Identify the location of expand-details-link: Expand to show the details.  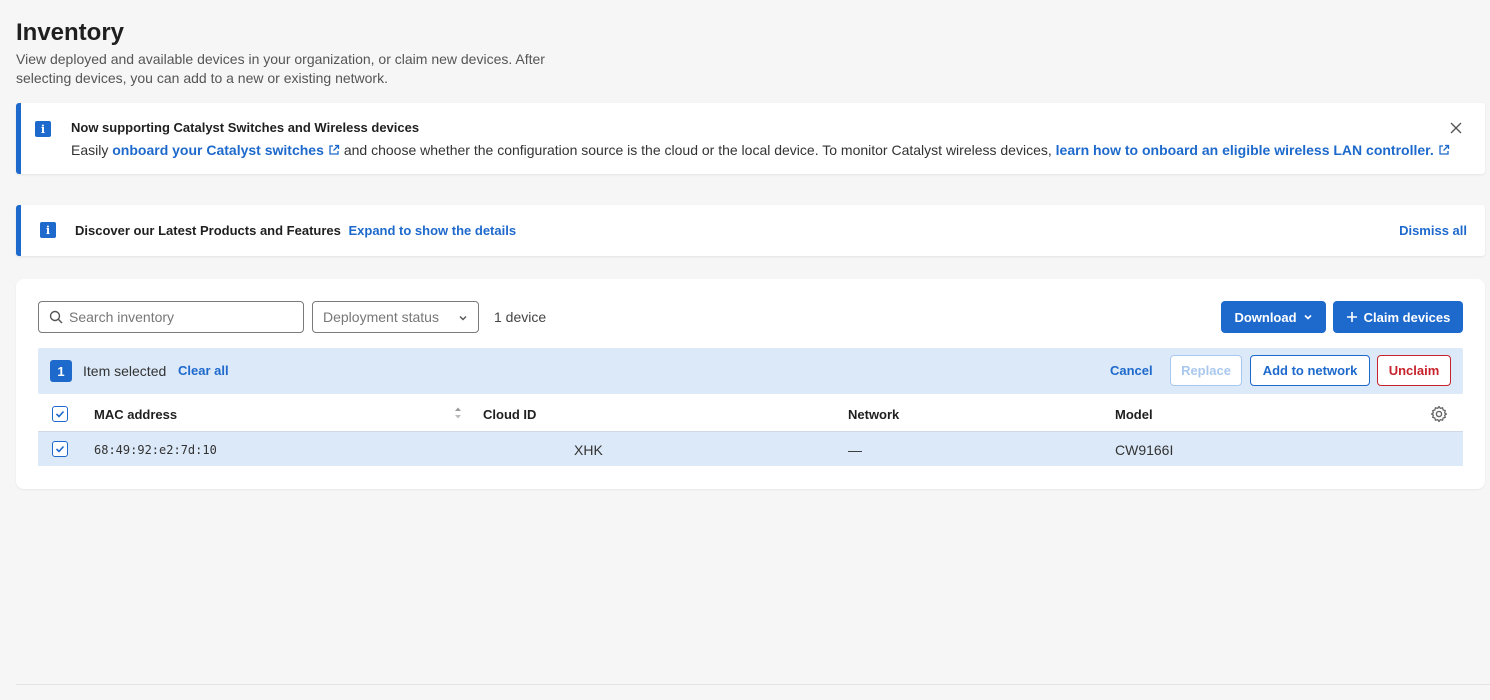
(432, 230).